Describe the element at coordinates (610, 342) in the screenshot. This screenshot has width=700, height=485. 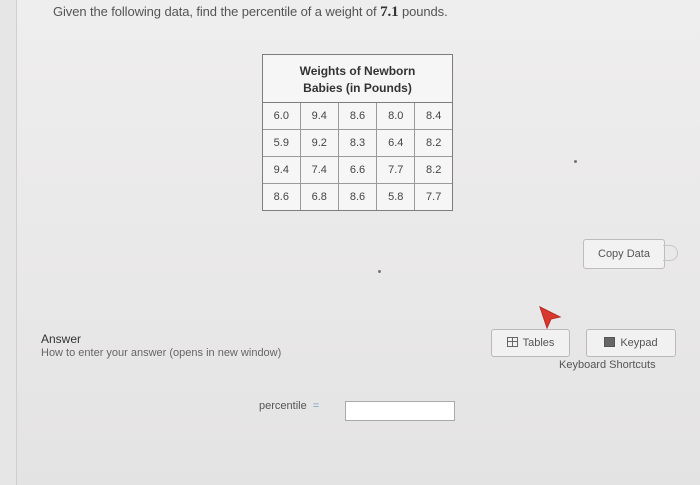
I see `keypad-icon` at that location.